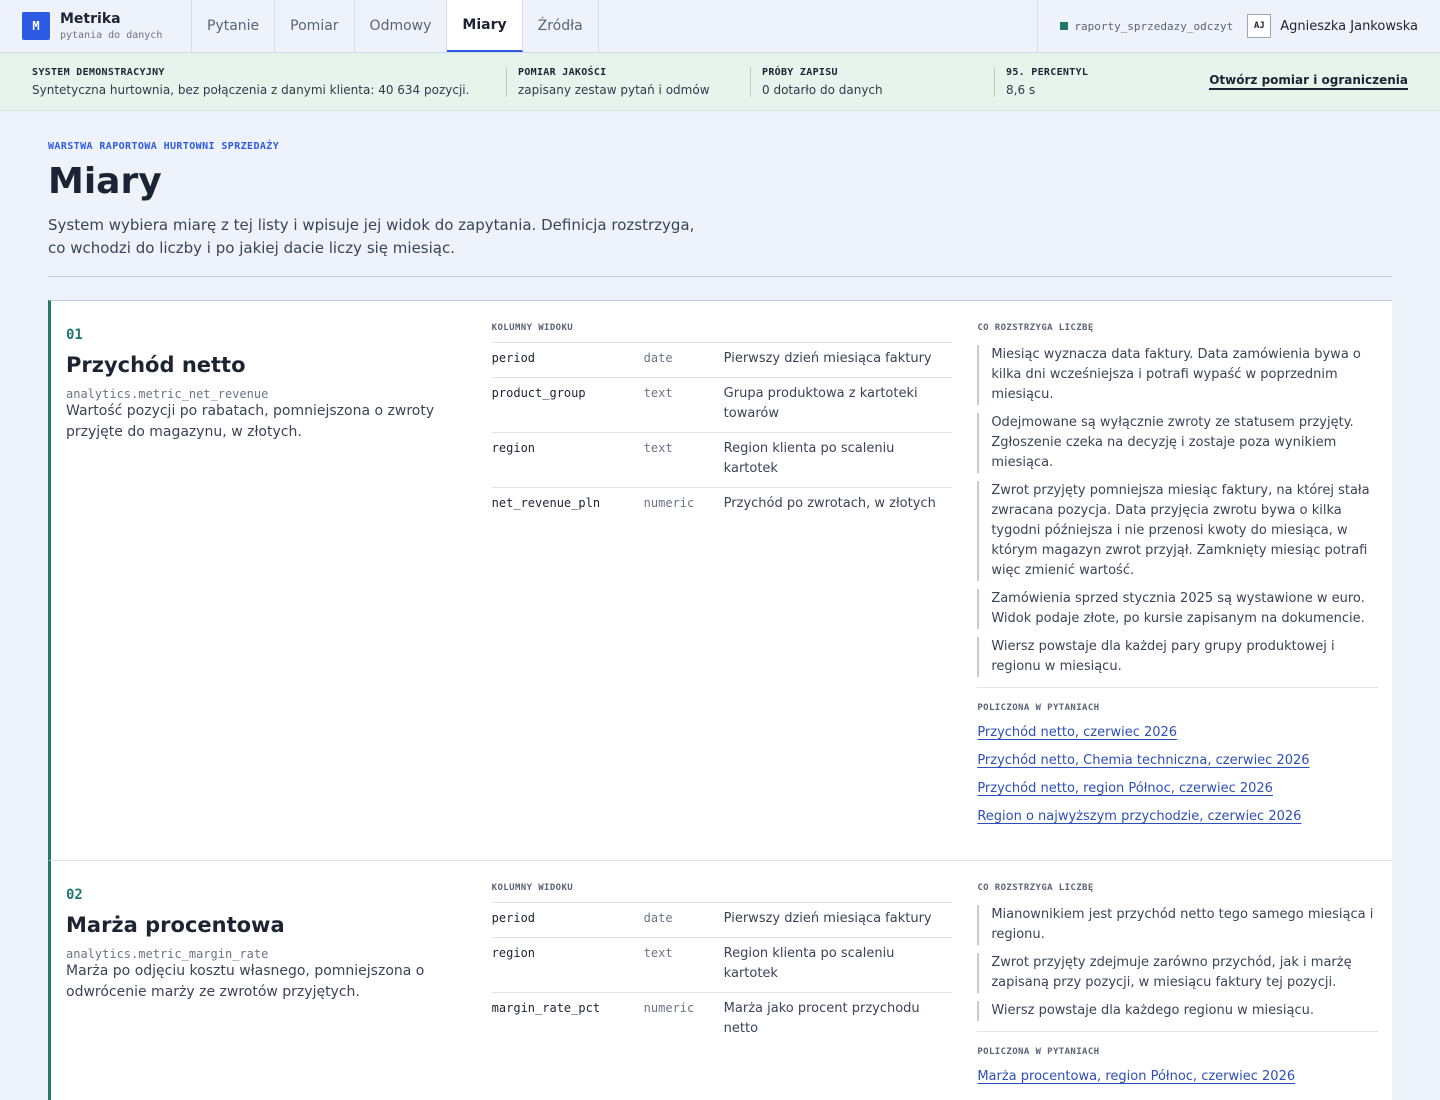 This screenshot has width=1440, height=1100. I want to click on stat-label: 95. PERCENTYL, so click(1047, 72).